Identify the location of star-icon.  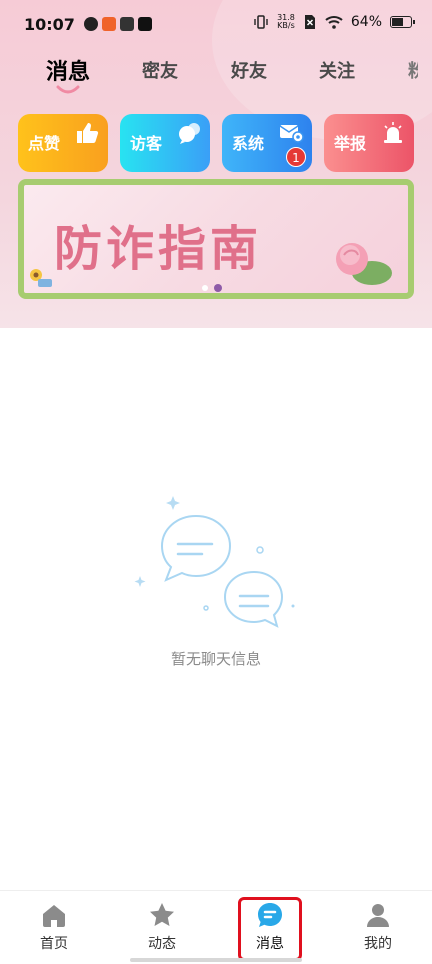
(162, 914).